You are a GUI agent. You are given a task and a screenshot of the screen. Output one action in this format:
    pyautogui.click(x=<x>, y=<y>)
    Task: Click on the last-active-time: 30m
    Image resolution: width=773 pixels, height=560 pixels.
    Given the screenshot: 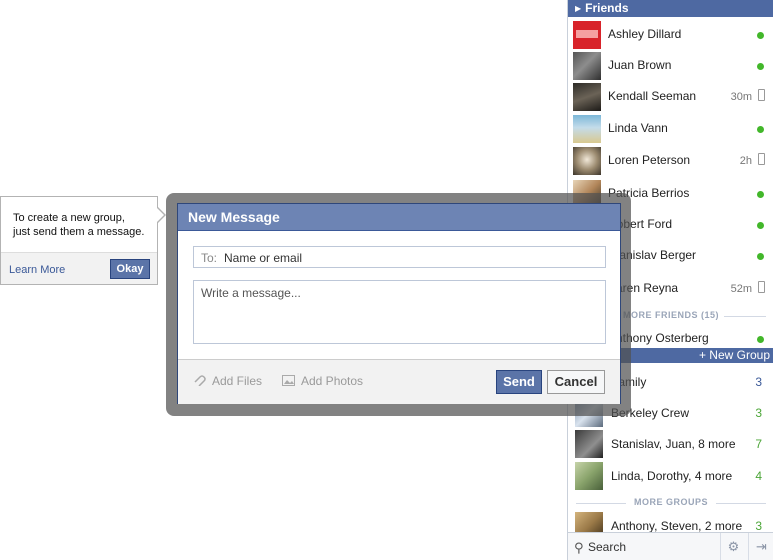 What is the action you would take?
    pyautogui.click(x=741, y=97)
    